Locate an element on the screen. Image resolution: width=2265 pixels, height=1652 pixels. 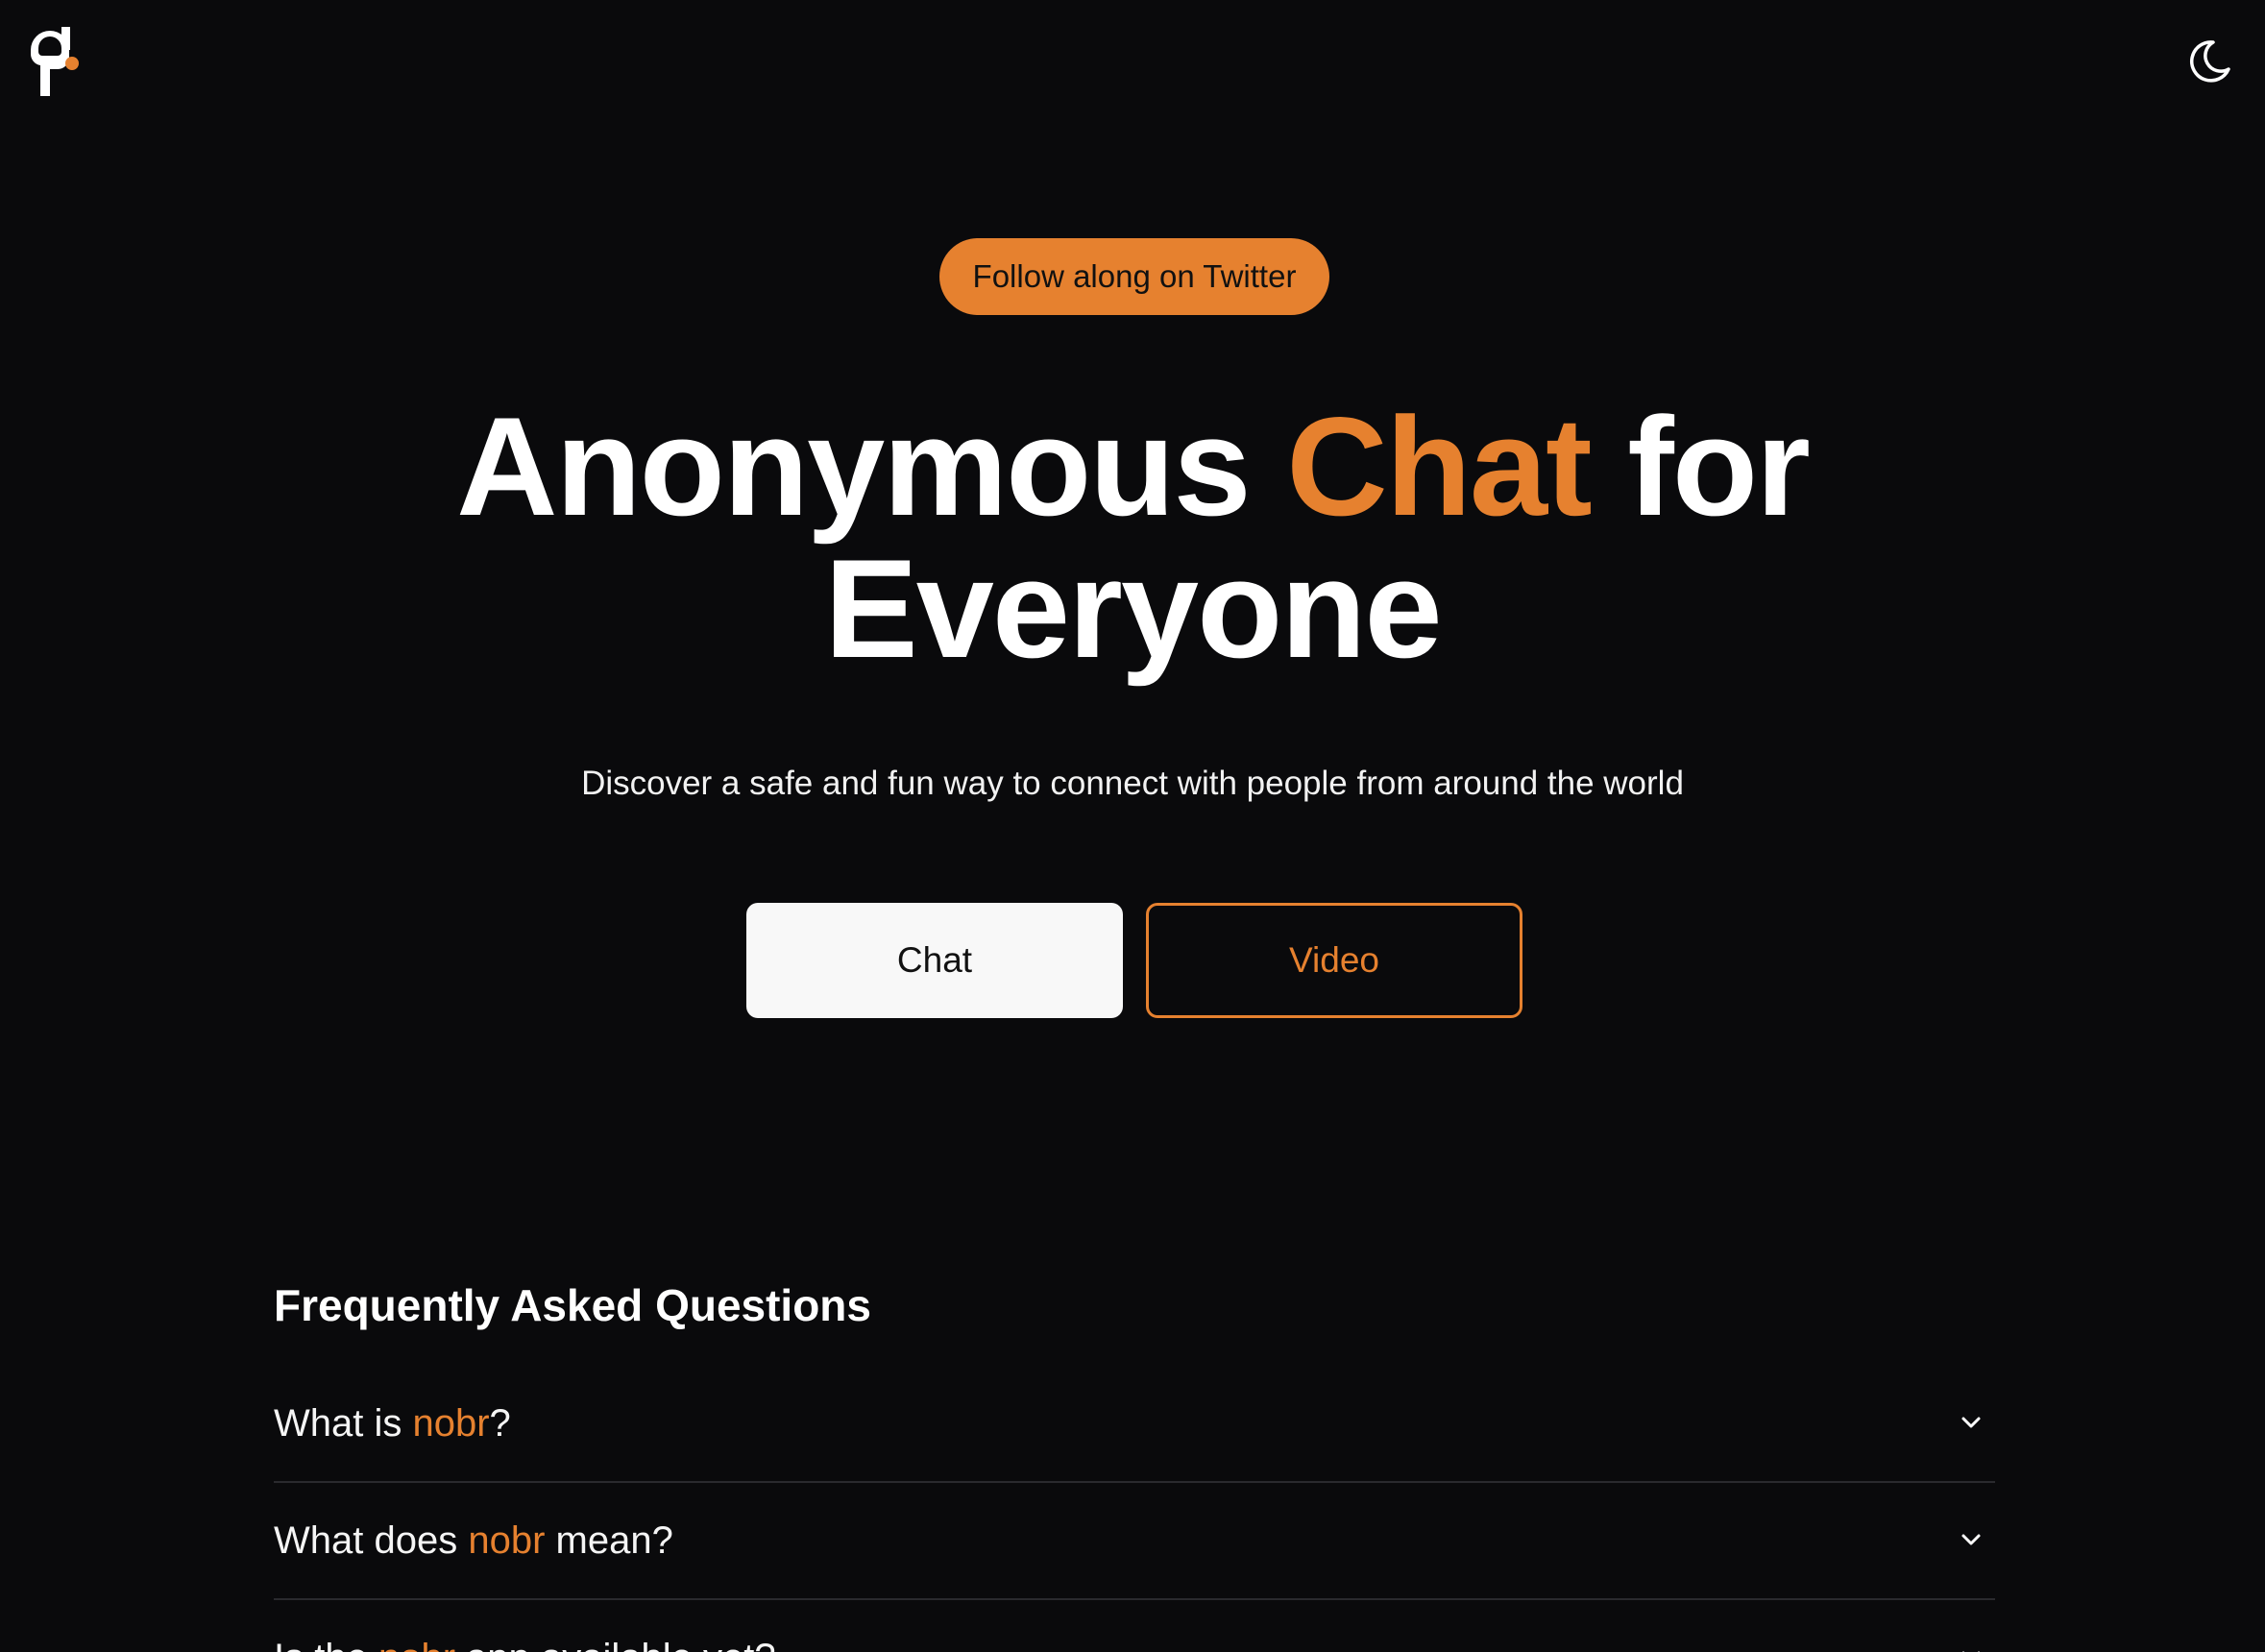
nobr-logo-icon is located at coordinates (55, 61).